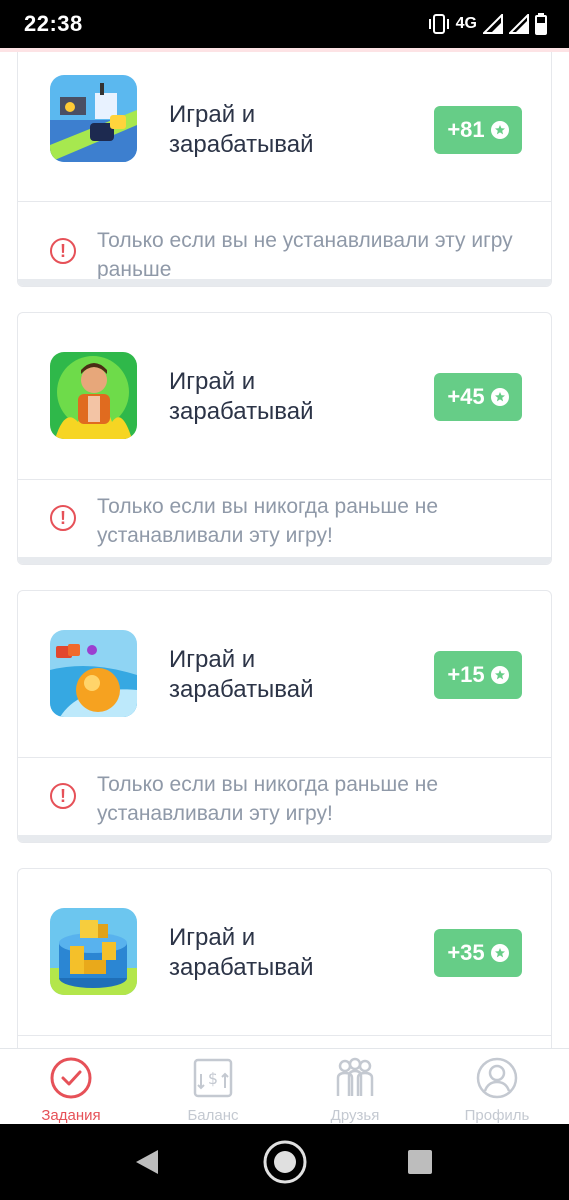  I want to click on reward-value: +15, so click(466, 674).